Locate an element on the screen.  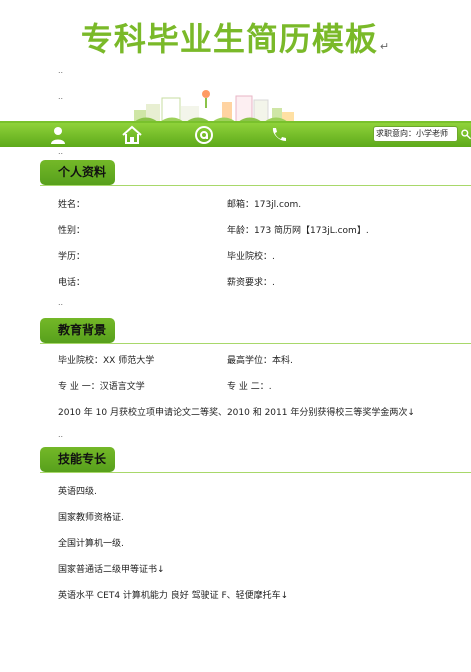
email-label: 邮箱：173jl.com. is located at coordinates (264, 205).